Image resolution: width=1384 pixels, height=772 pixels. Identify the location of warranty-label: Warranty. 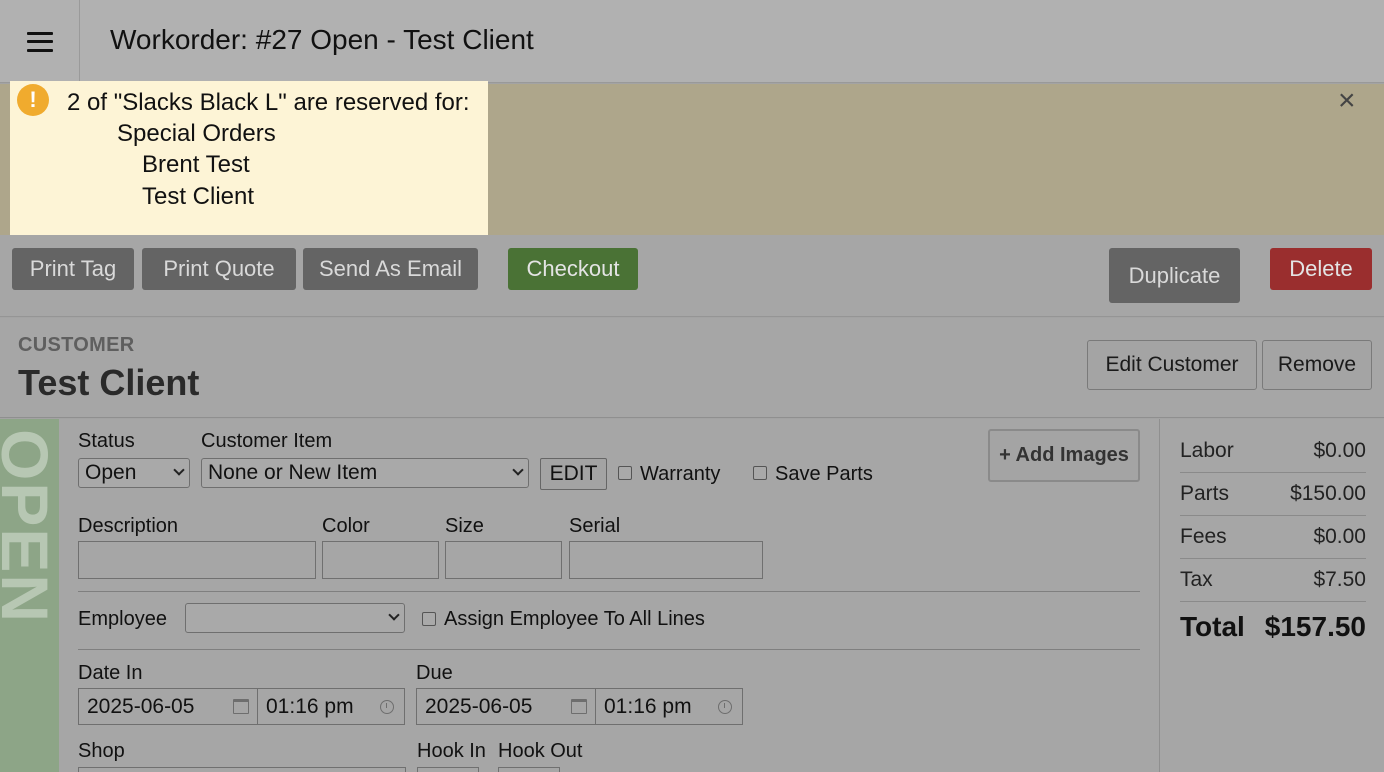
(680, 474).